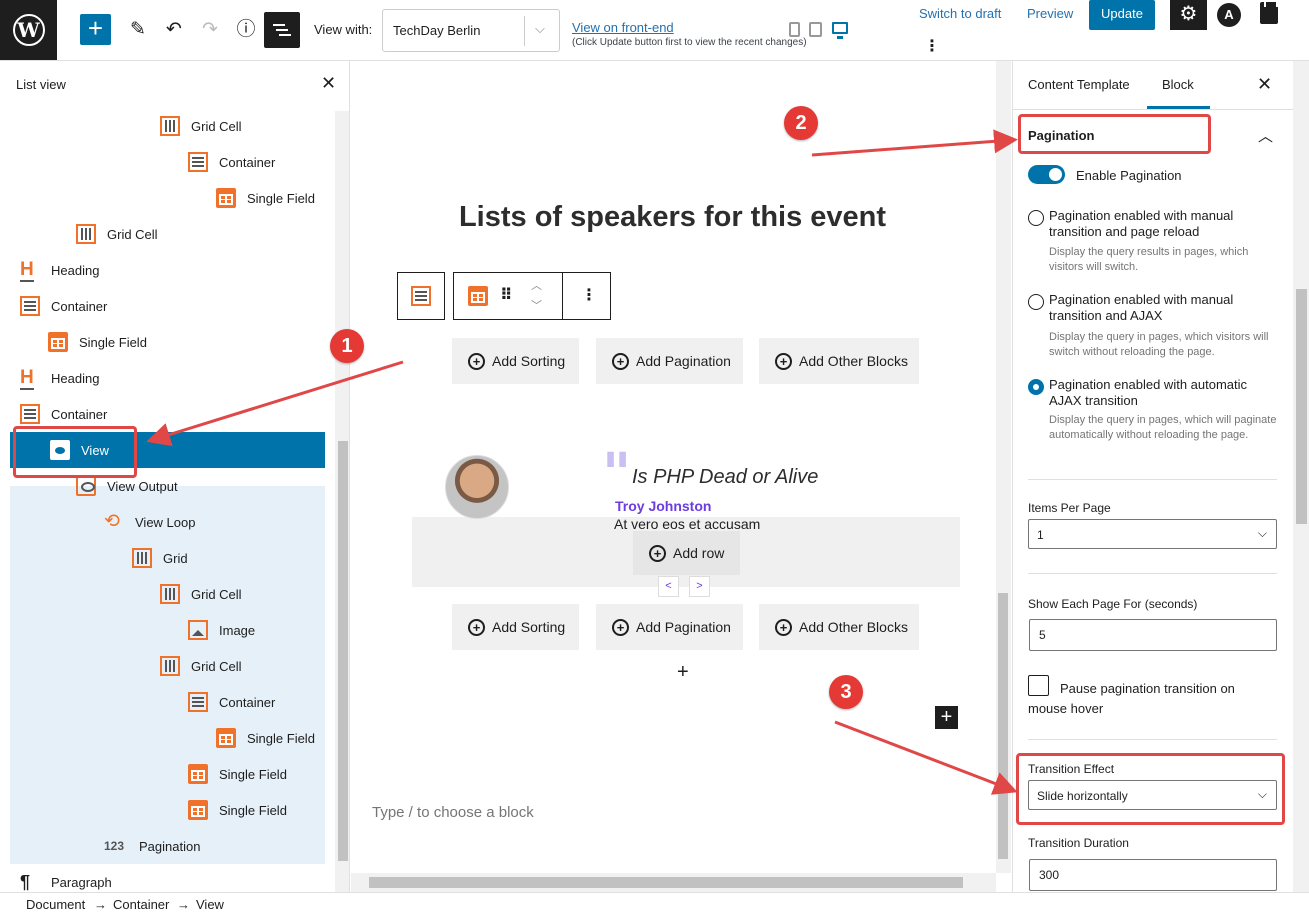  What do you see at coordinates (30, 271) in the screenshot?
I see `heading-icon: H` at bounding box center [30, 271].